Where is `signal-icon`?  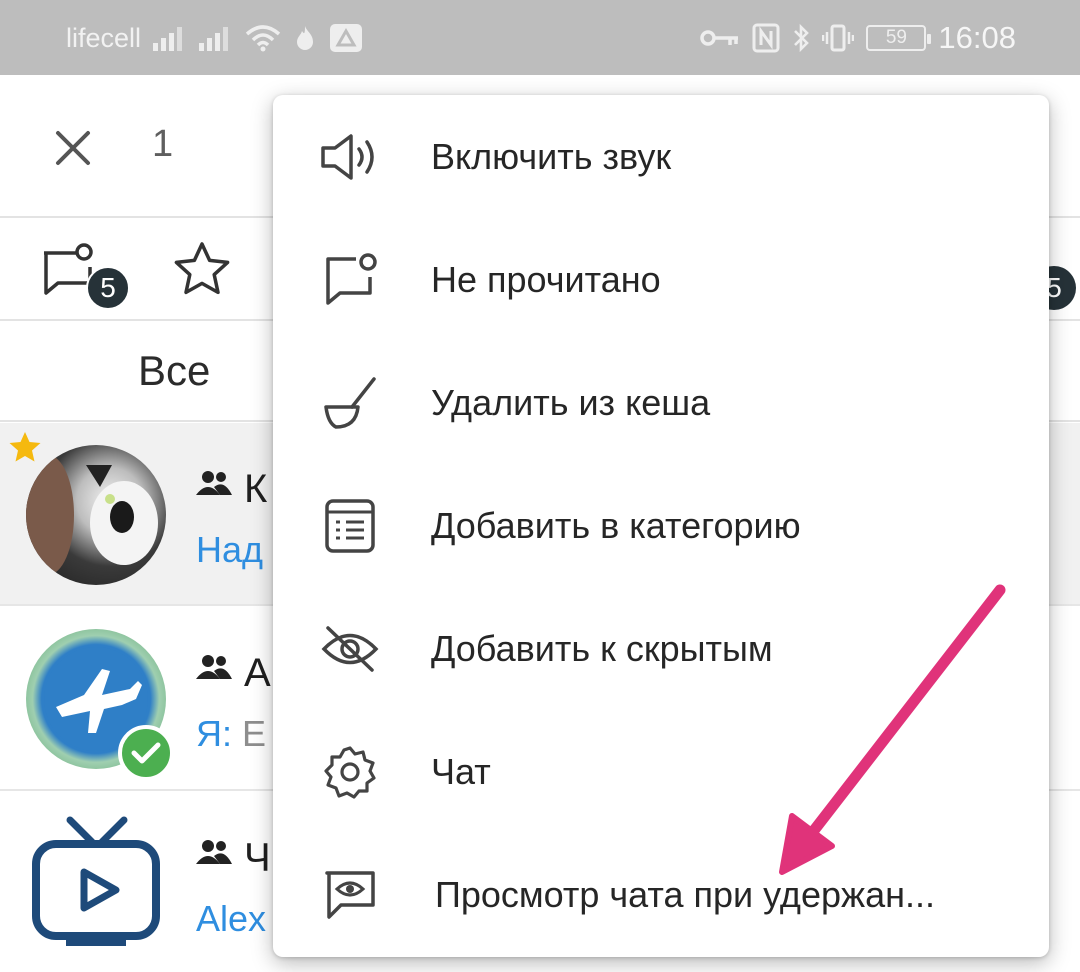 signal-icon is located at coordinates (170, 38).